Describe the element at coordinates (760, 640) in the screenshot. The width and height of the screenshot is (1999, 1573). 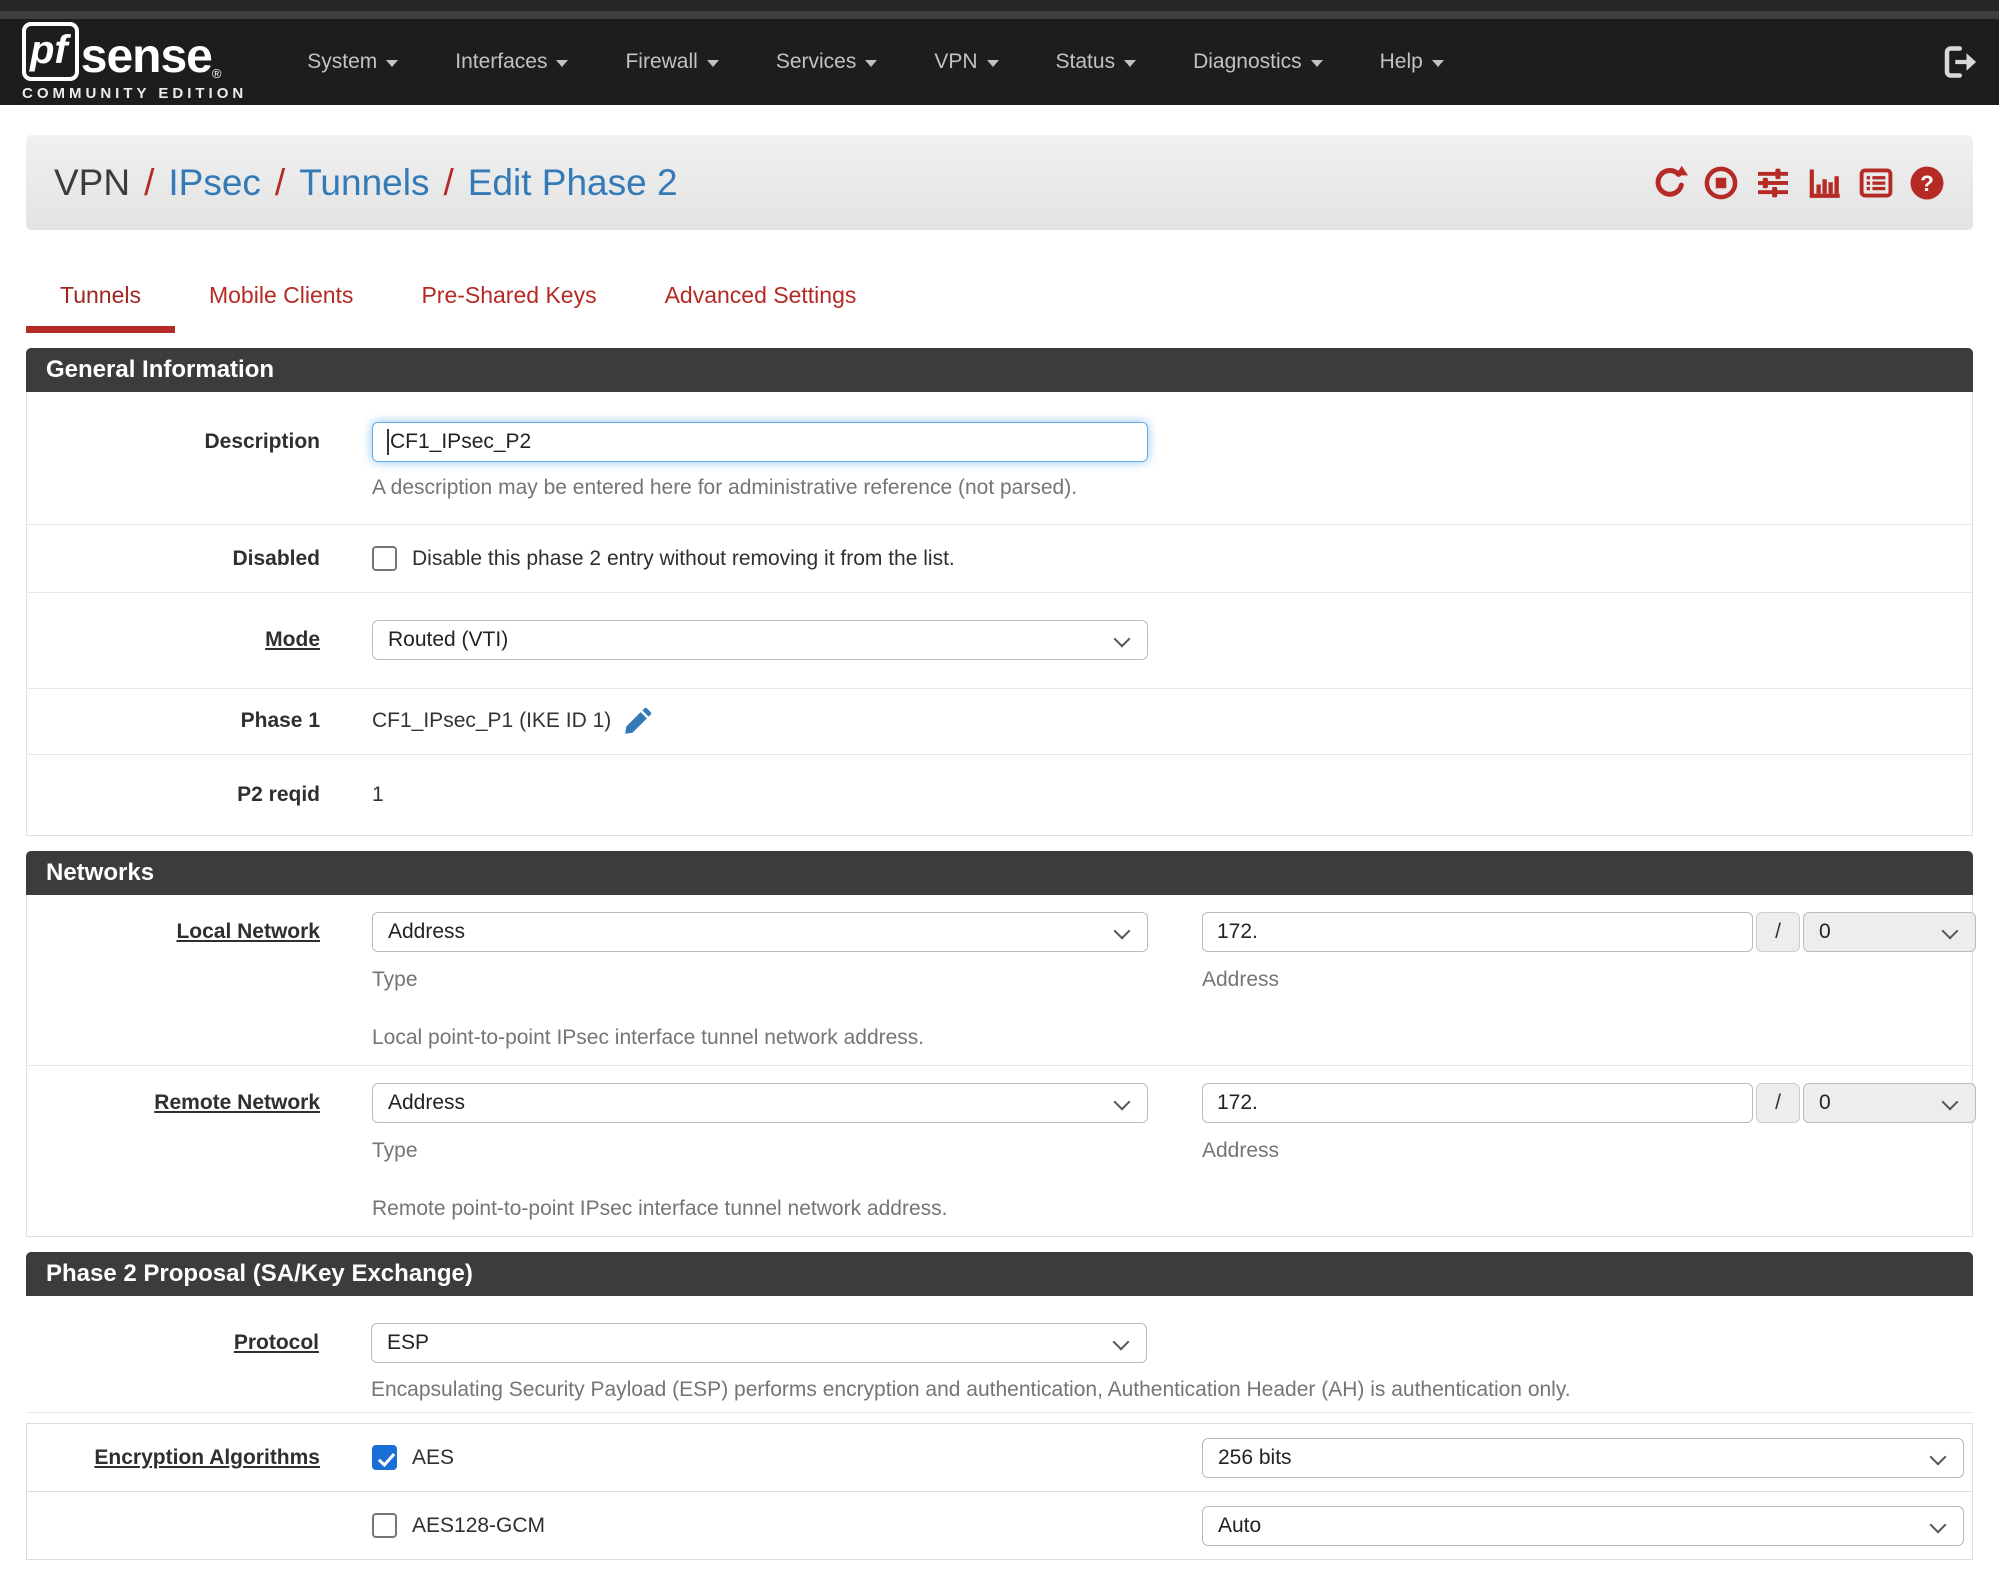
I see `mode-select: Routed (VTI)` at that location.